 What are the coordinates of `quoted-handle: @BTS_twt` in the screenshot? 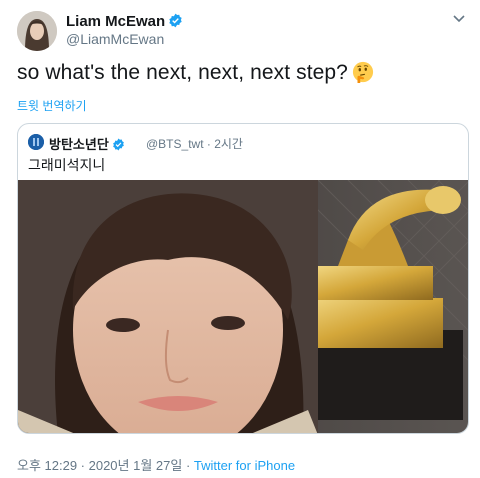 It's located at (175, 144).